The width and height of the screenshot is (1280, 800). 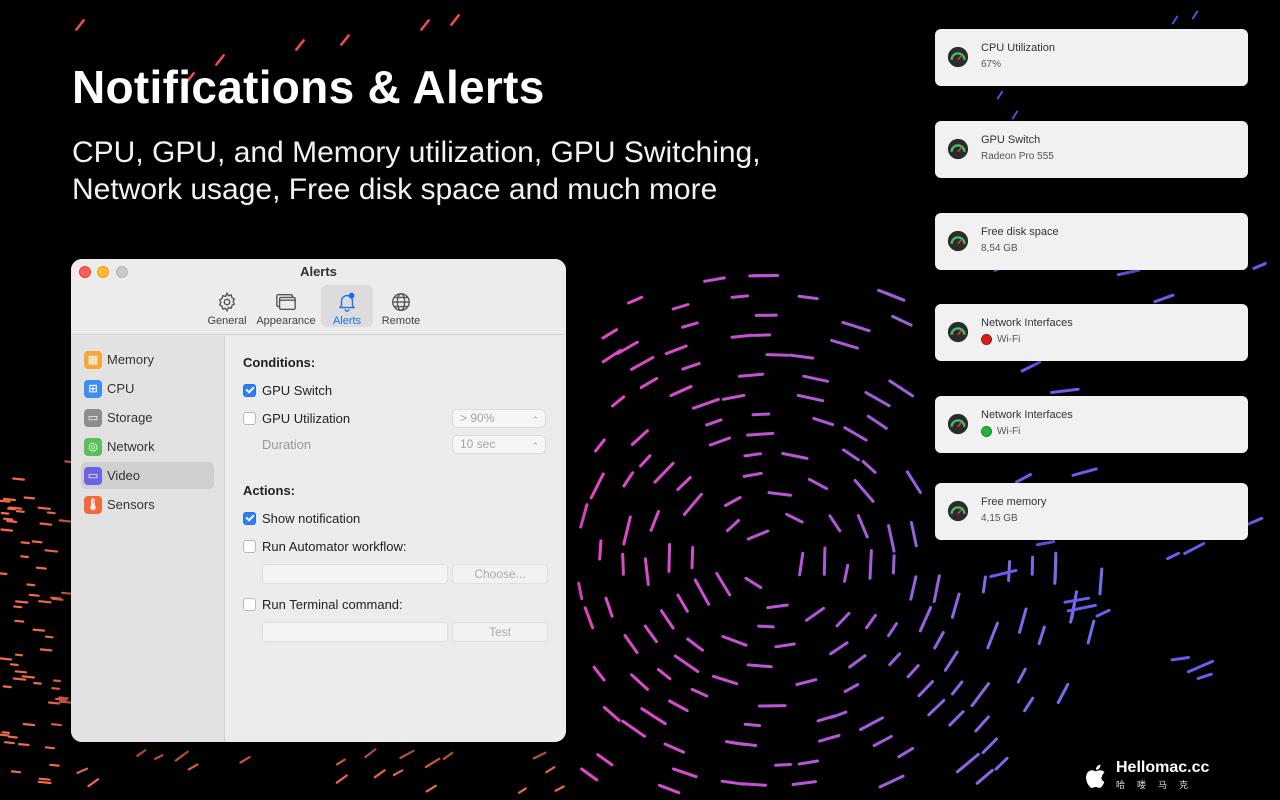 I want to click on tab-general: General, so click(x=227, y=306).